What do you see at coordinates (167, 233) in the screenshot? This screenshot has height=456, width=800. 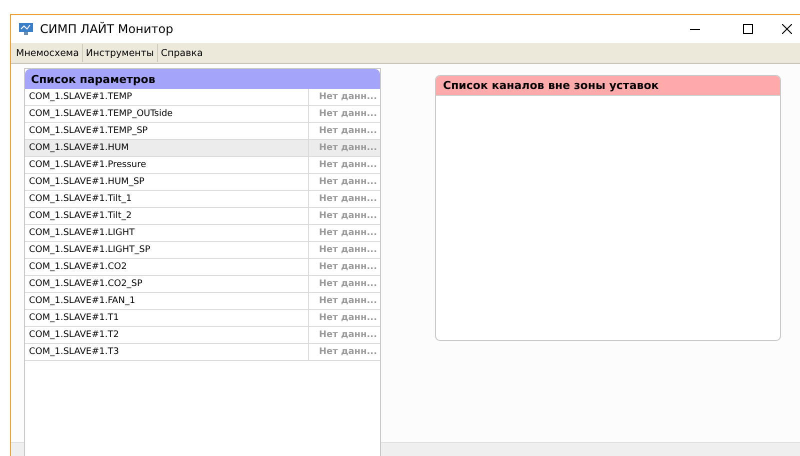 I see `parameter-name: COM_1.SLAVE#1.LIGHT` at bounding box center [167, 233].